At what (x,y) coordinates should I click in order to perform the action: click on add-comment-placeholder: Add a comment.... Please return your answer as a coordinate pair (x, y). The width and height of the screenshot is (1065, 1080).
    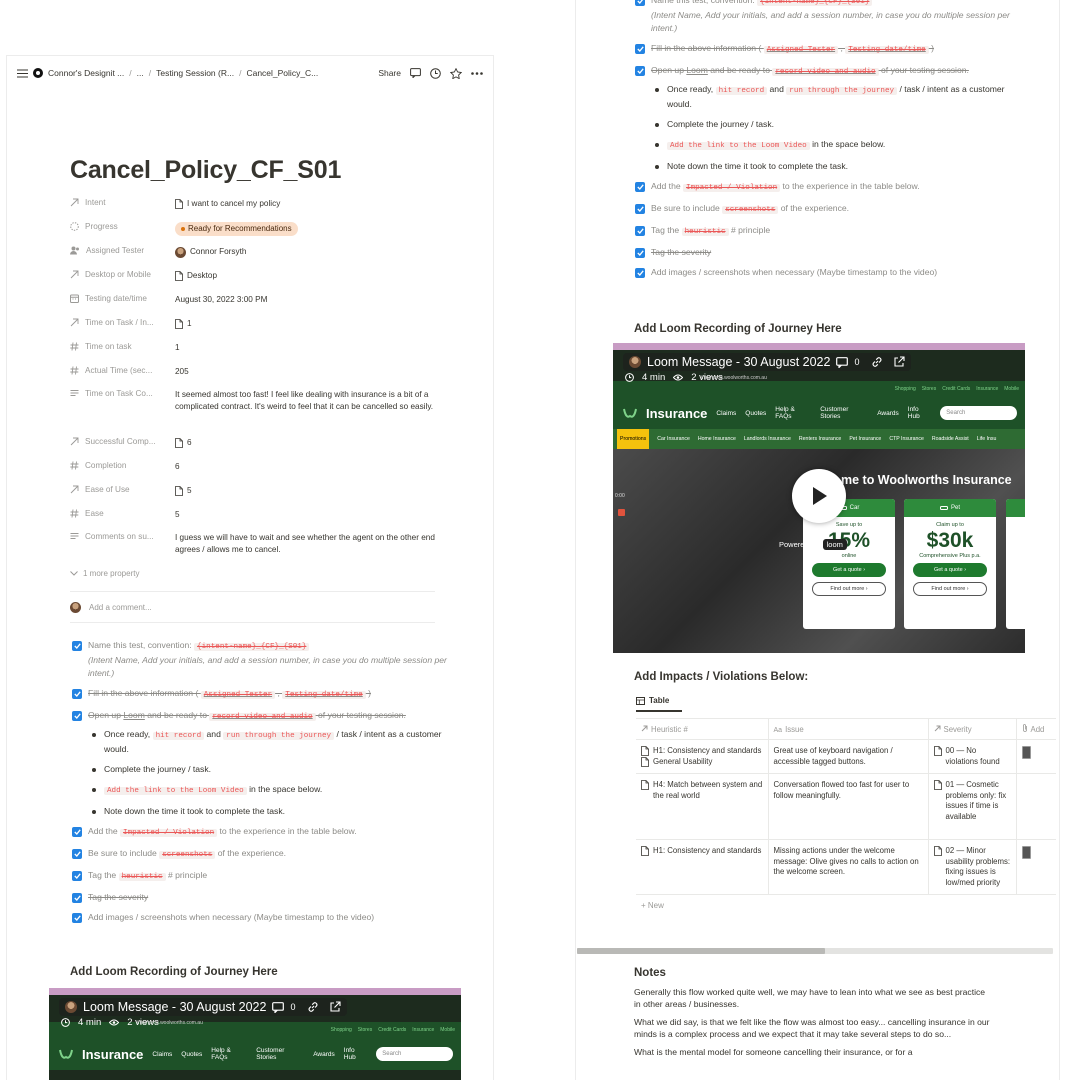
    Looking at the image, I should click on (120, 607).